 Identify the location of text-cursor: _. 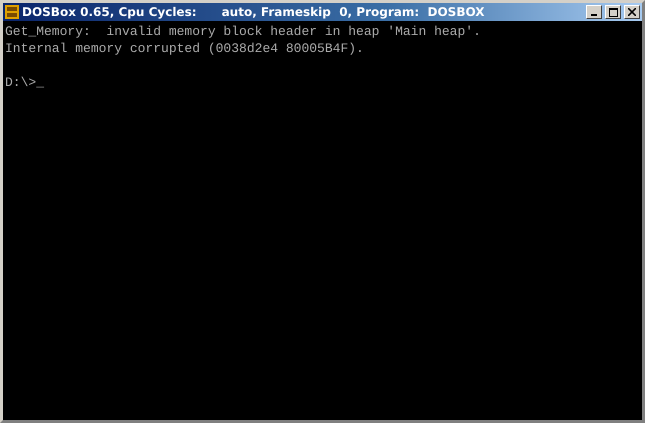
(40, 82).